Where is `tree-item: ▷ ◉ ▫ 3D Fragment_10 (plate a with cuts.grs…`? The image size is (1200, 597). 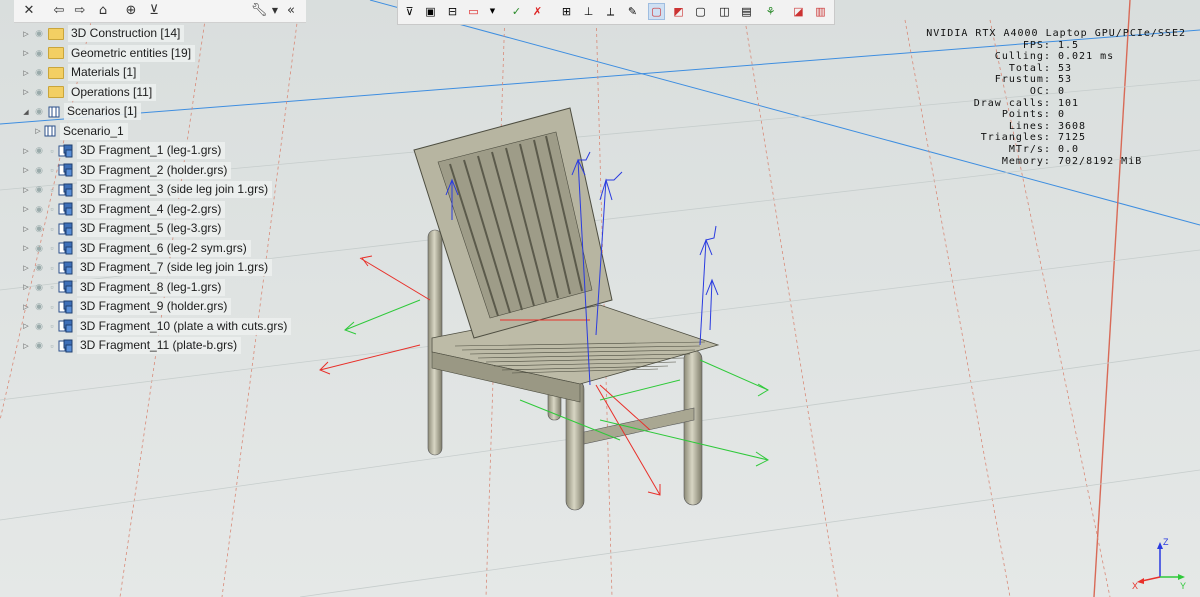 tree-item: ▷ ◉ ▫ 3D Fragment_10 (plate a with cuts.grs… is located at coordinates (156, 326).